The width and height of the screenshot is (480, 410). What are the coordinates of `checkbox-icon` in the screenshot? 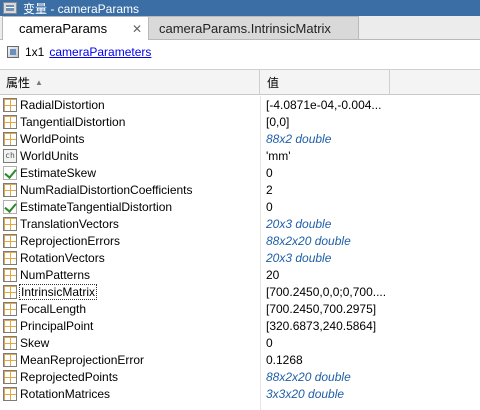 It's located at (10, 172).